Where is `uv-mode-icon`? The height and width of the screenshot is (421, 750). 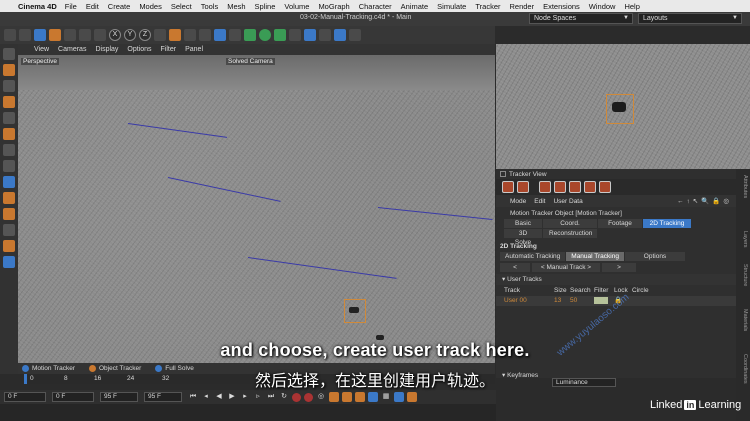 uv-mode-icon is located at coordinates (9, 150).